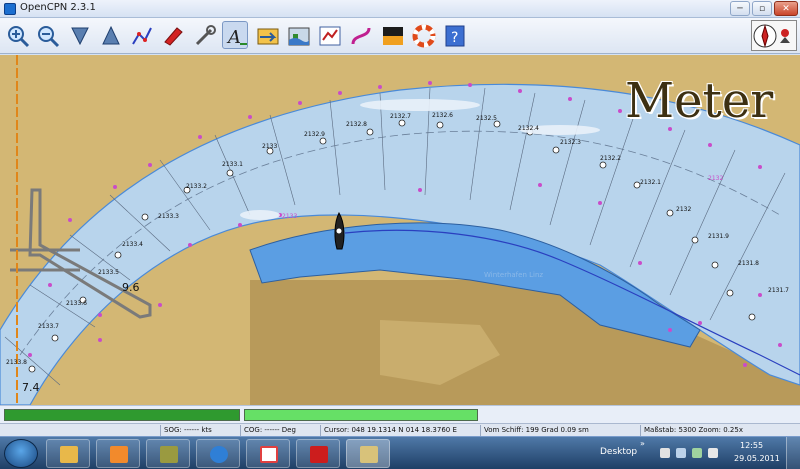 This screenshot has height=469, width=800. Describe the element at coordinates (392, 35) in the screenshot. I see `color-scheme-button` at that location.